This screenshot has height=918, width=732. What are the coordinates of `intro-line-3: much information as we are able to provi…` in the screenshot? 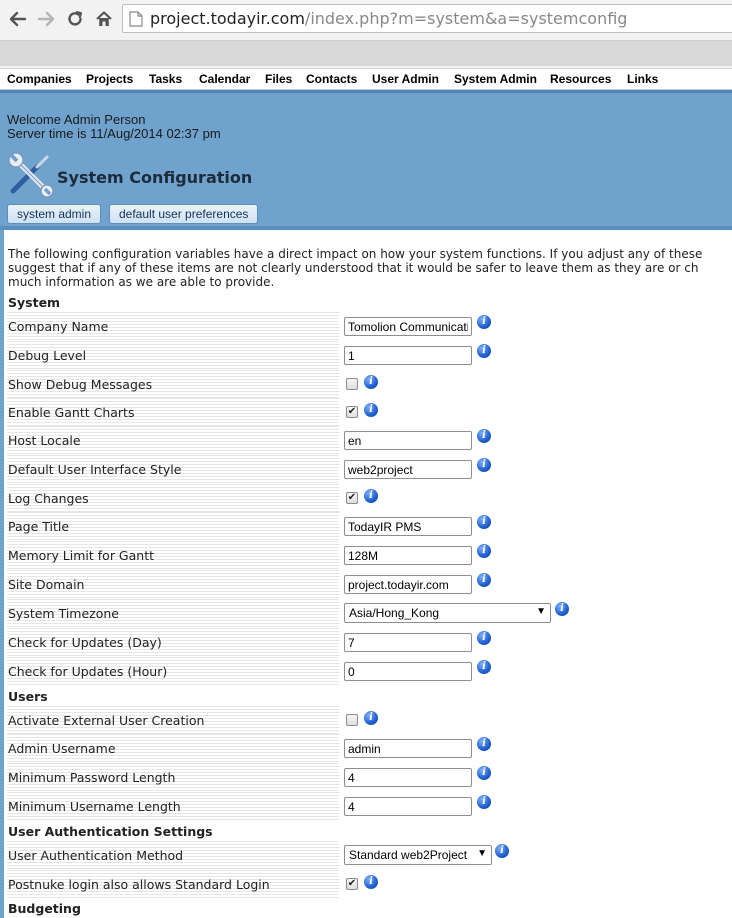 It's located at (141, 282).